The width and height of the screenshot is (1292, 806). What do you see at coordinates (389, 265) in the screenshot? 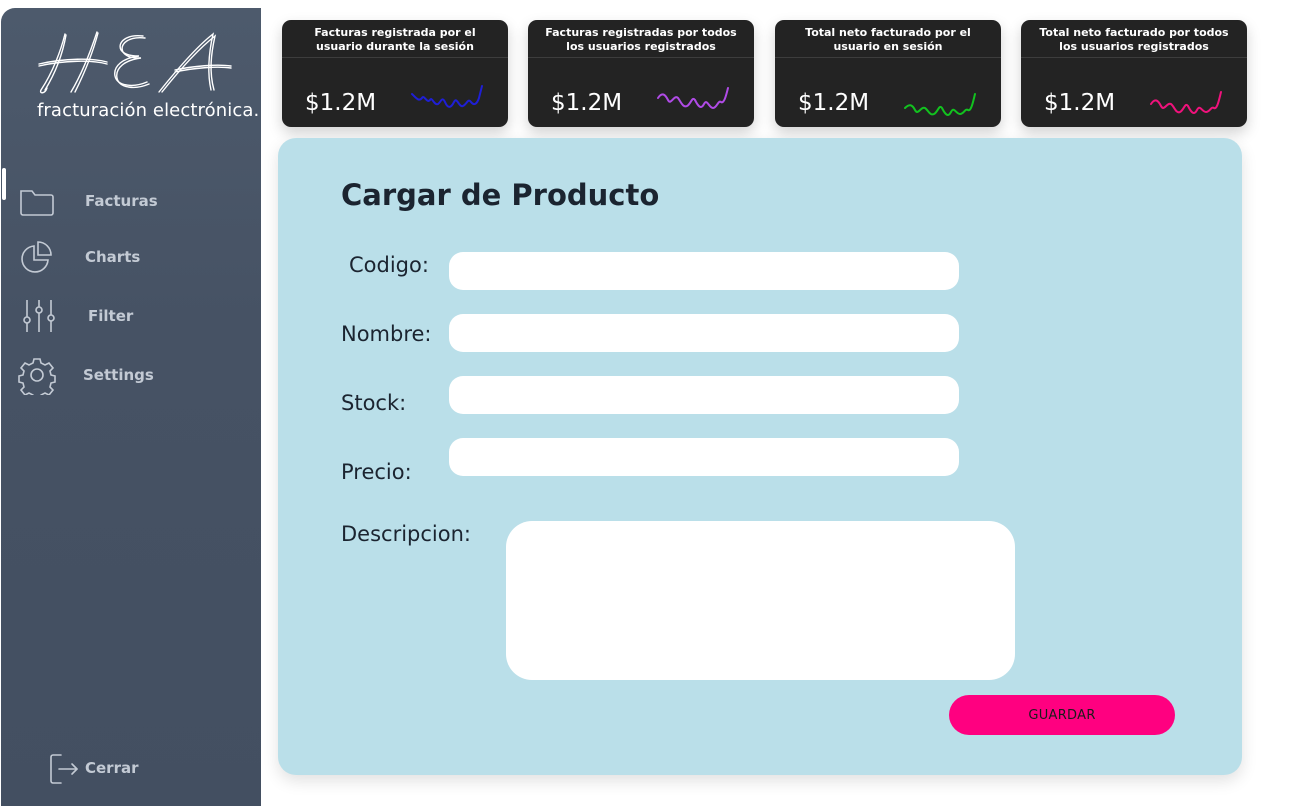
I see `codigo-label: Codigo:` at bounding box center [389, 265].